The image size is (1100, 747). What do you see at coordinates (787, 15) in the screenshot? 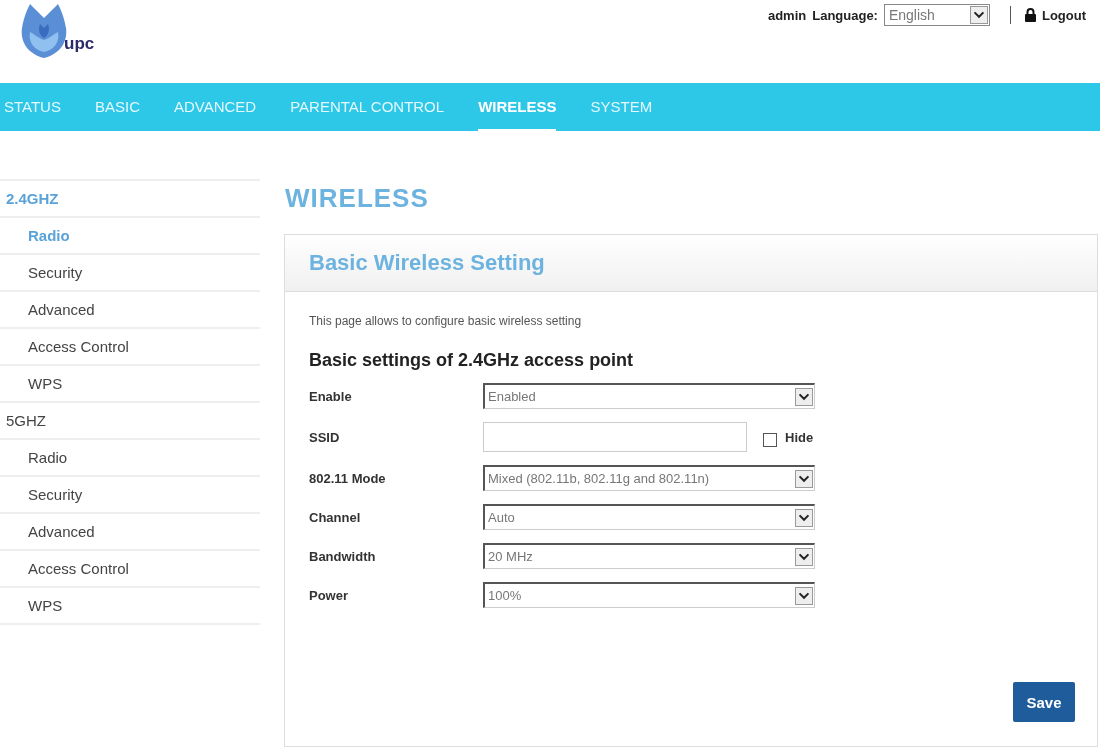
I see `username: admin` at bounding box center [787, 15].